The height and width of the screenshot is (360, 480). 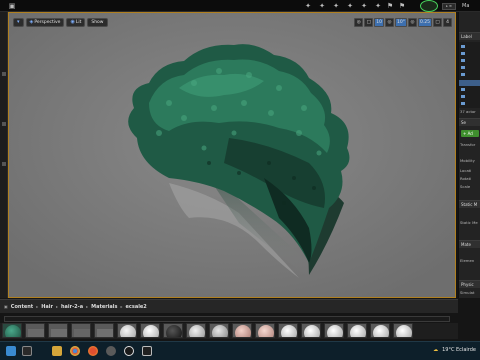 What do you see at coordinates (369, 22) in the screenshot?
I see `surface-snap-tool: □` at bounding box center [369, 22].